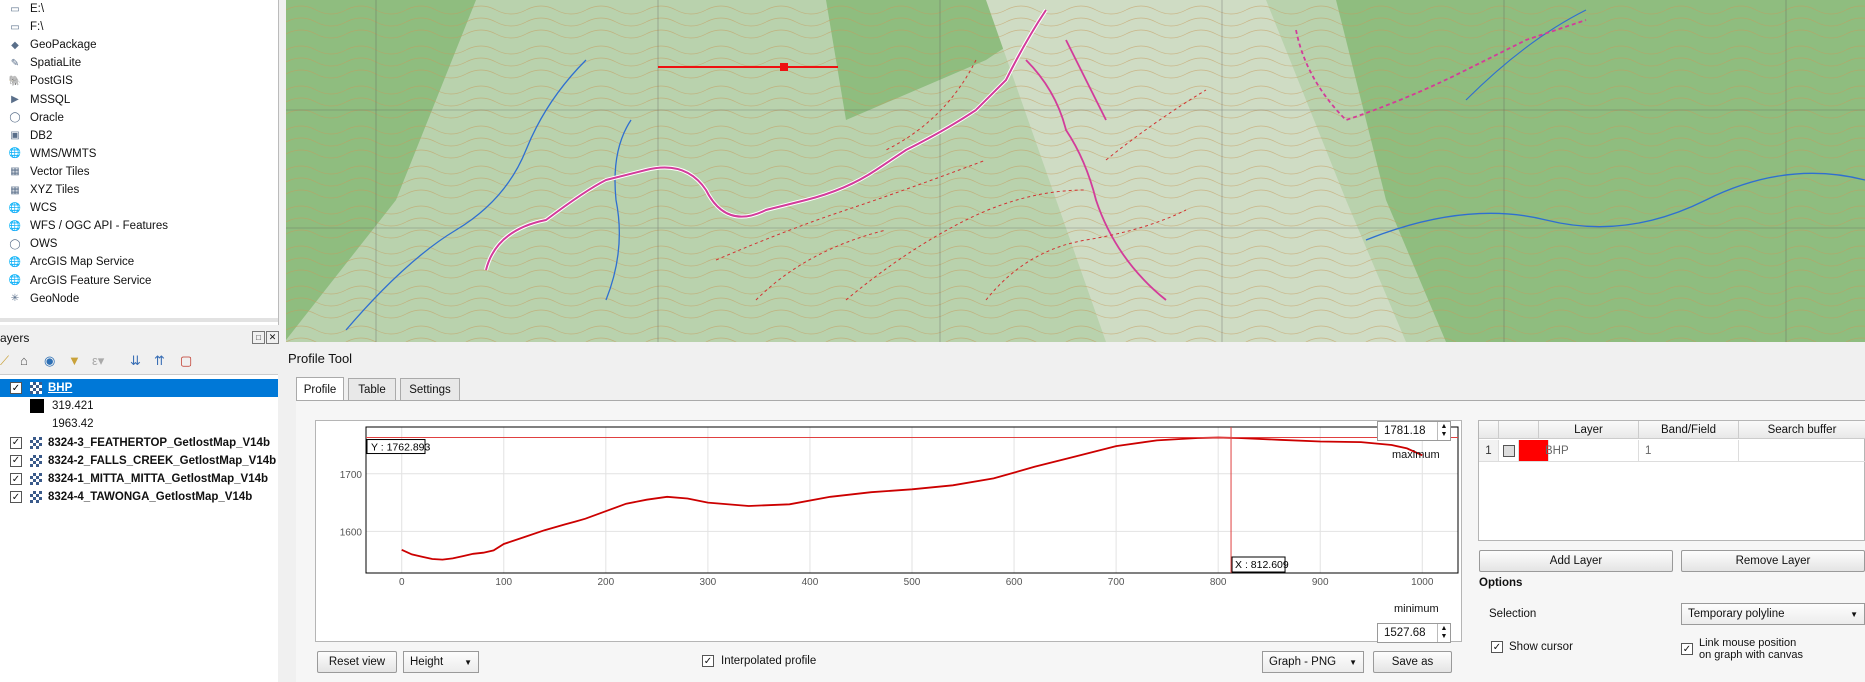 The height and width of the screenshot is (682, 1865). What do you see at coordinates (98, 361) in the screenshot?
I see `filter-expression-icon: ε▾` at bounding box center [98, 361].